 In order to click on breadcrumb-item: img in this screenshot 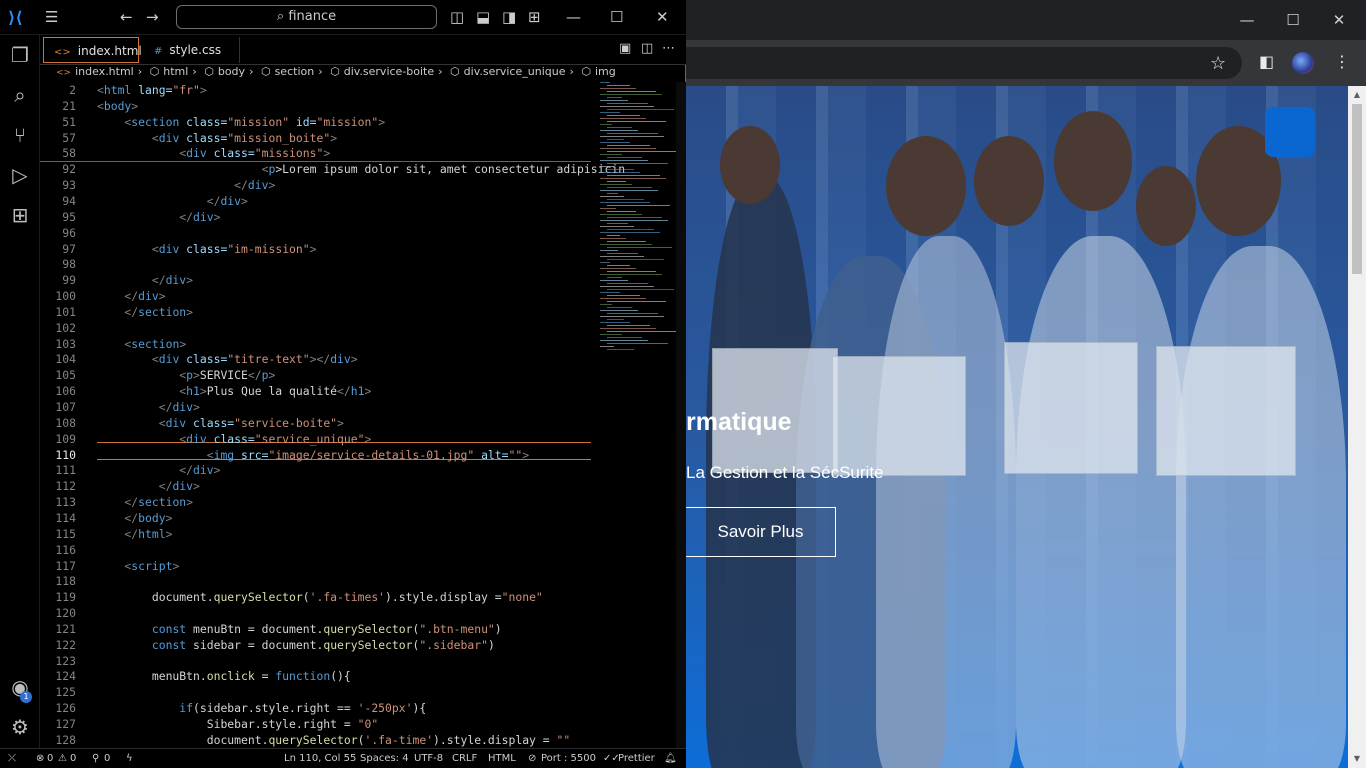, I will do `click(605, 71)`.